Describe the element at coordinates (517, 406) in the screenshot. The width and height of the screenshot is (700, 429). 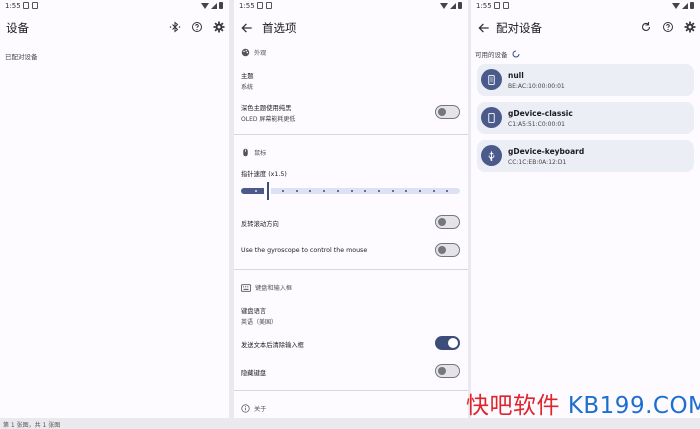
I see `watermark-cn: 快吧软件` at that location.